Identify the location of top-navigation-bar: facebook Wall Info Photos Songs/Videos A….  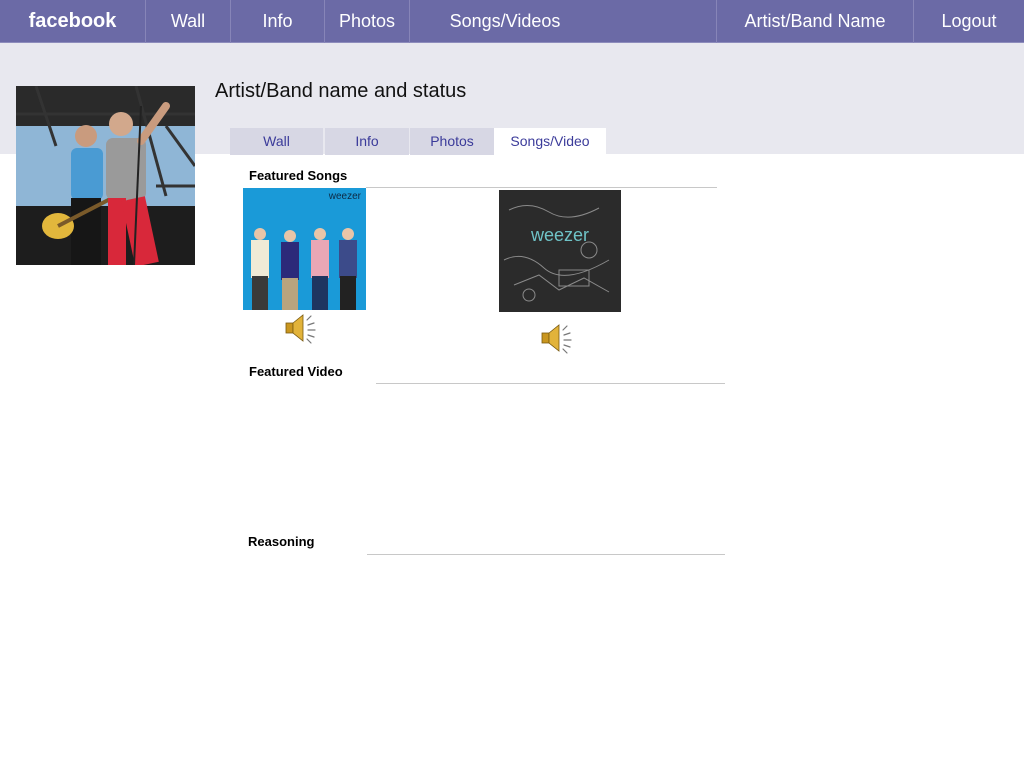
(512, 21).